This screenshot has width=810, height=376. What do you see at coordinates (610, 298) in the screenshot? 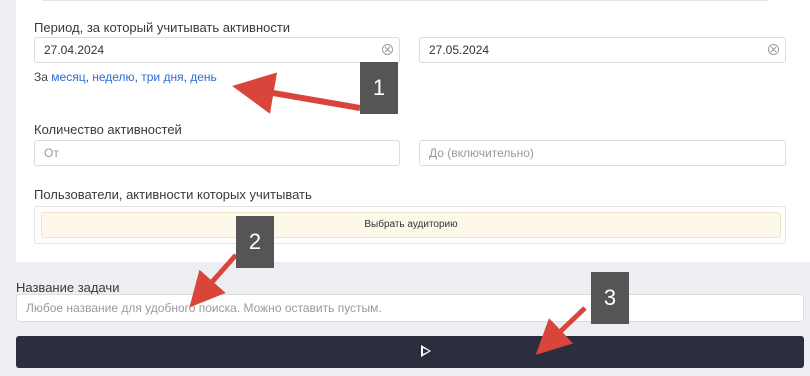
I see `annotation-marker-3: 3` at bounding box center [610, 298].